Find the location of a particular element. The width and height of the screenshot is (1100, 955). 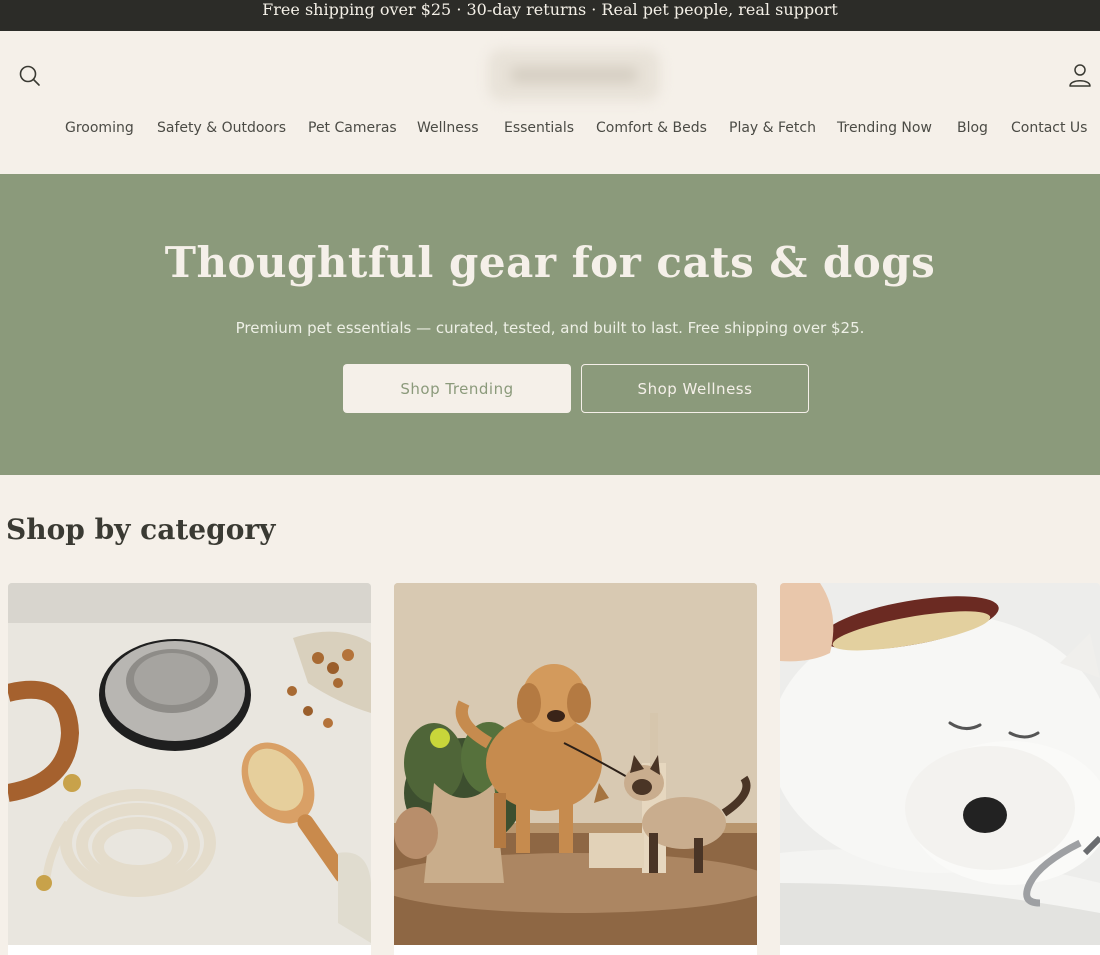

essentials-image is located at coordinates (189, 769).